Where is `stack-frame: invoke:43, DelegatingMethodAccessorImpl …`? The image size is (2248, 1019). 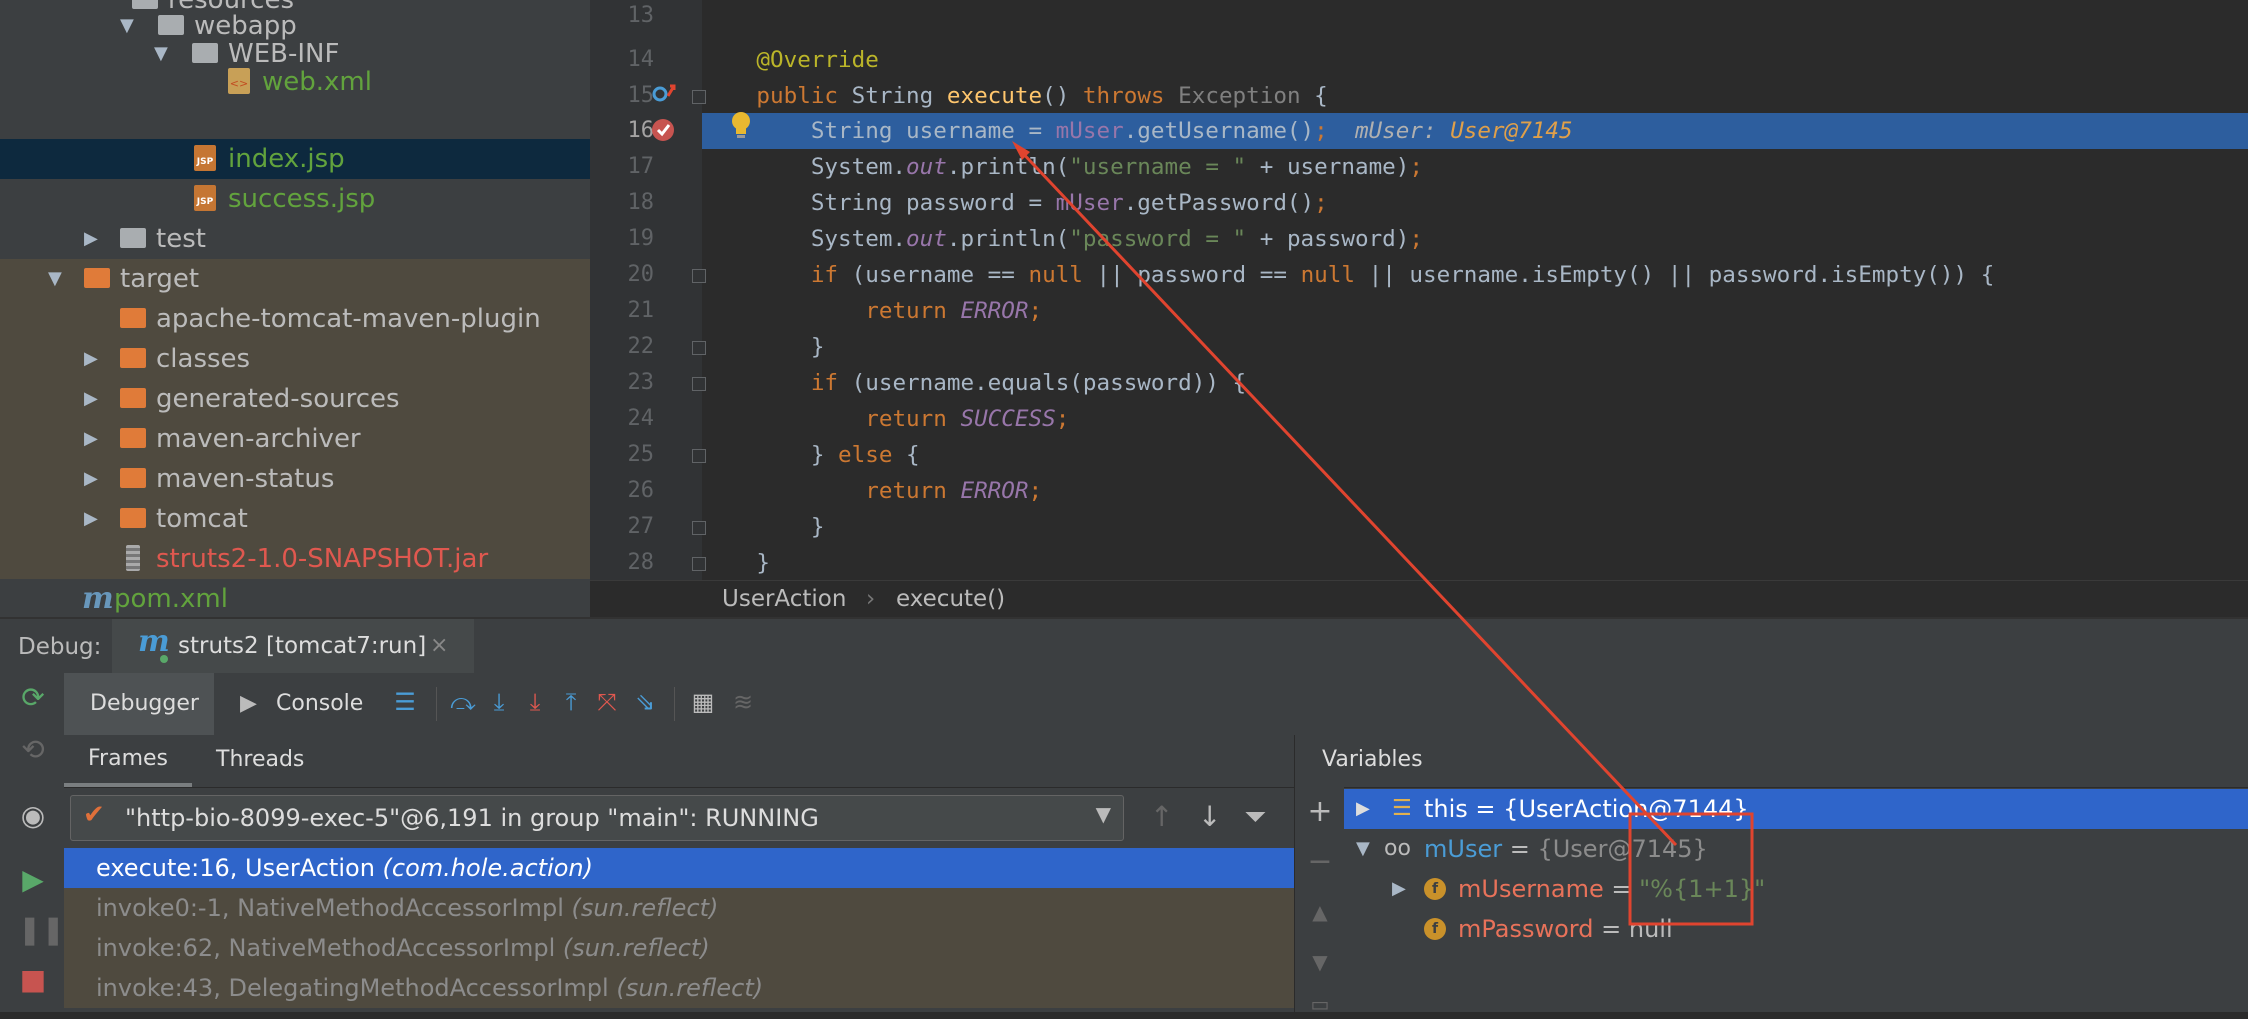 stack-frame: invoke:43, DelegatingMethodAccessorImpl … is located at coordinates (679, 988).